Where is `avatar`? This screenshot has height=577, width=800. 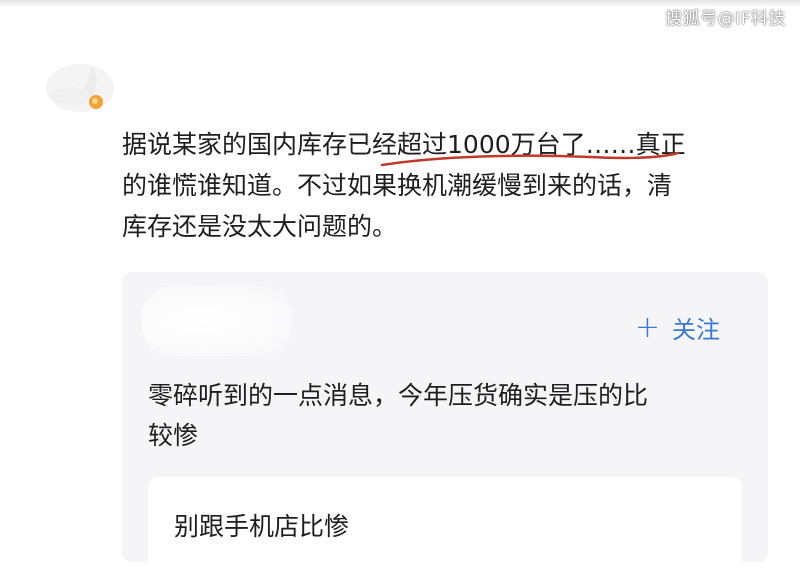
avatar is located at coordinates (77, 86).